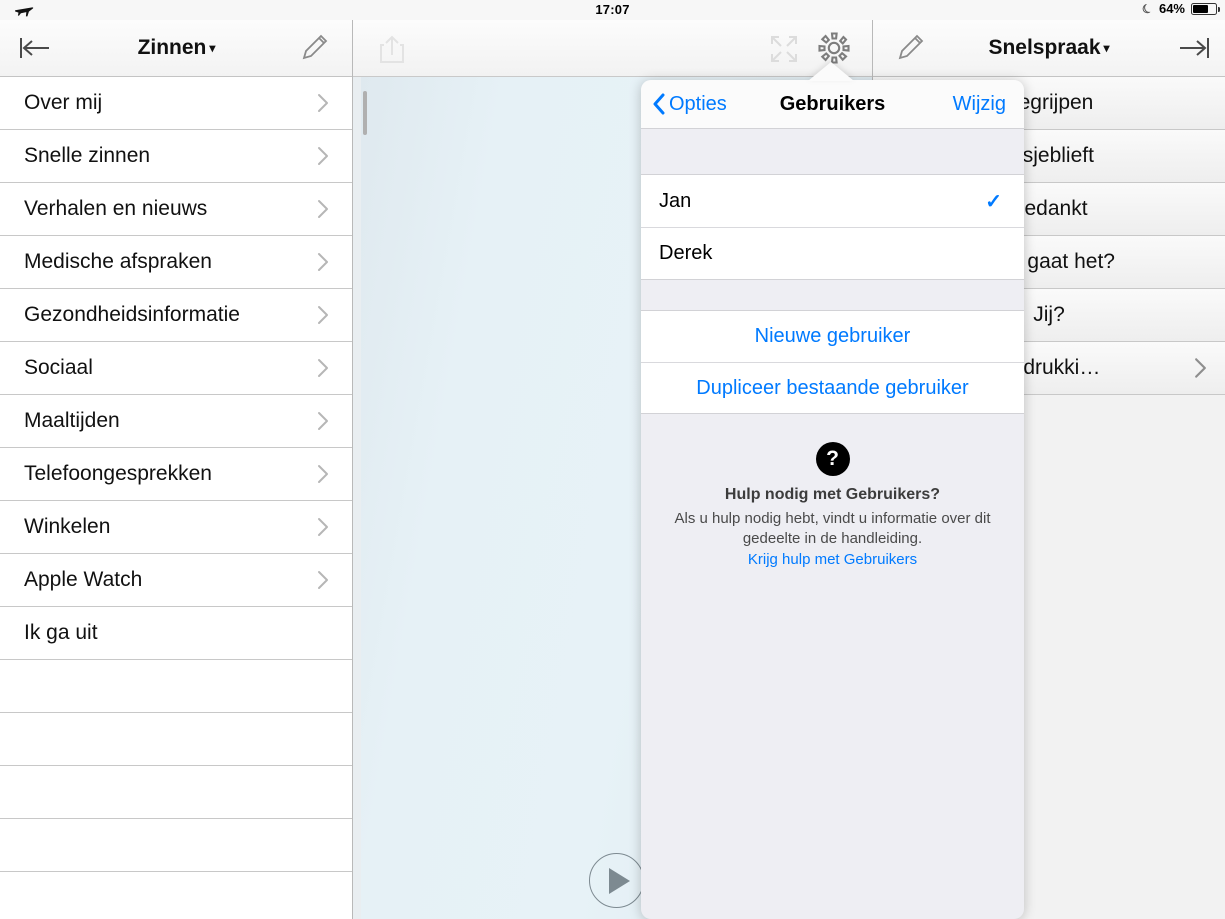  Describe the element at coordinates (87, 155) in the screenshot. I see `list-item-label: Snelle zinnen` at that location.